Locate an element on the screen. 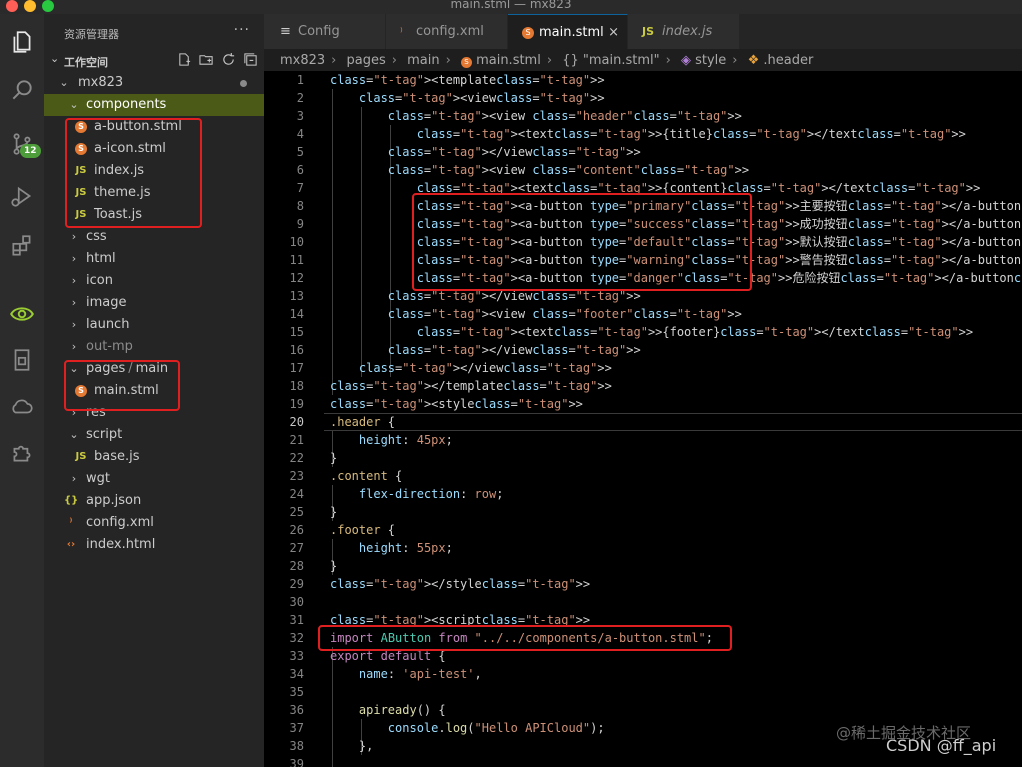 Image resolution: width=1022 pixels, height=767 pixels. tree-folder-css: › css is located at coordinates (154, 237).